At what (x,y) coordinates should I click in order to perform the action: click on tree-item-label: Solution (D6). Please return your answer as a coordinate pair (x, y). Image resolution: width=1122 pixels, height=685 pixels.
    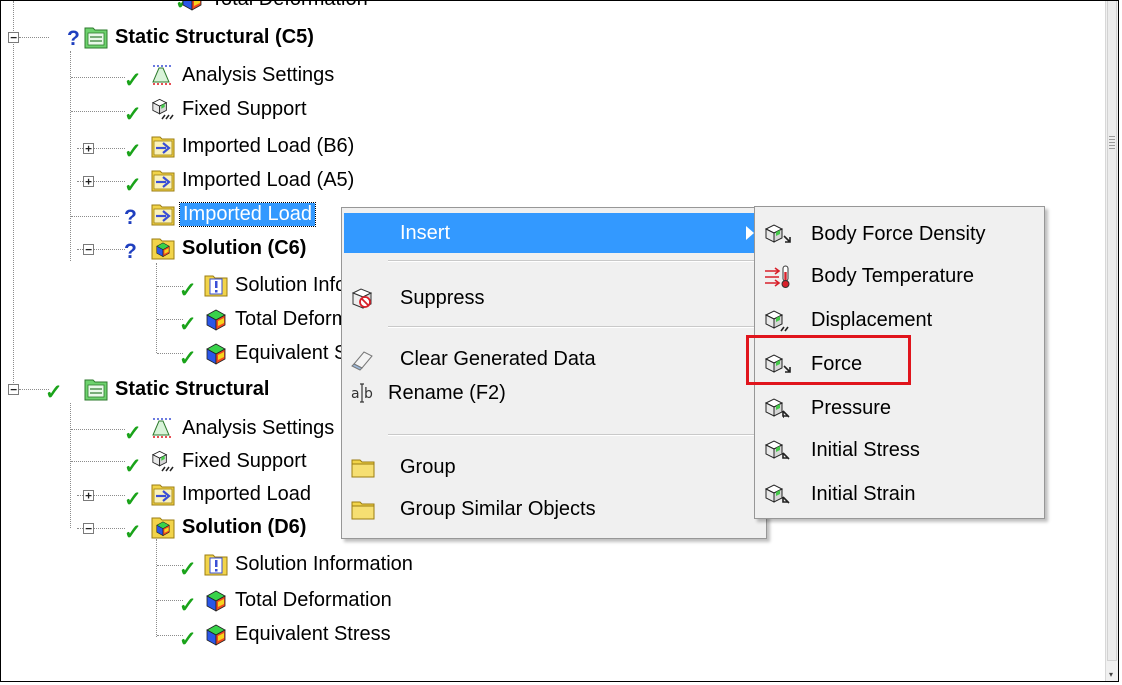
    Looking at the image, I should click on (244, 526).